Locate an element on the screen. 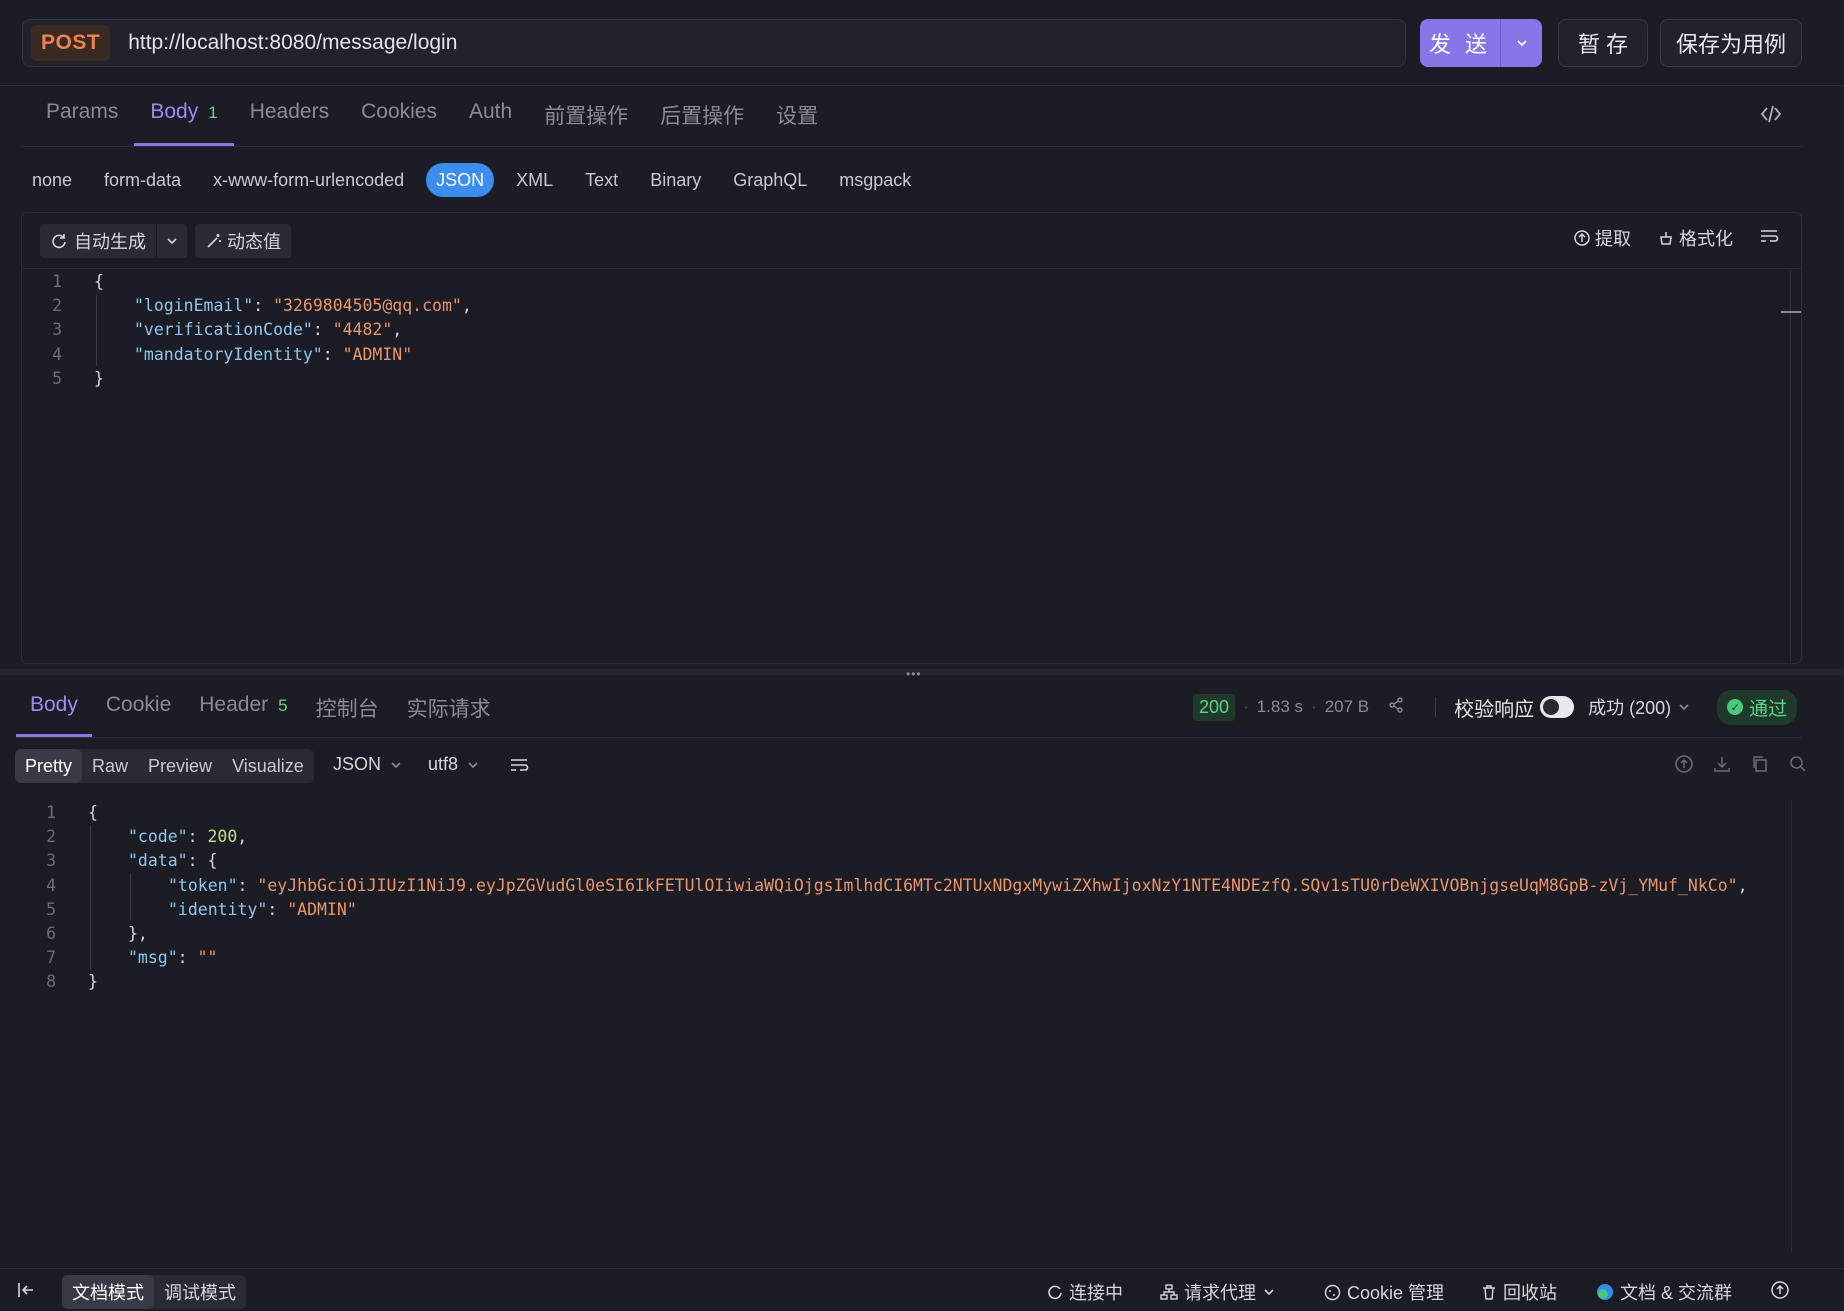 The image size is (1844, 1311). body-type-none: none is located at coordinates (52, 180).